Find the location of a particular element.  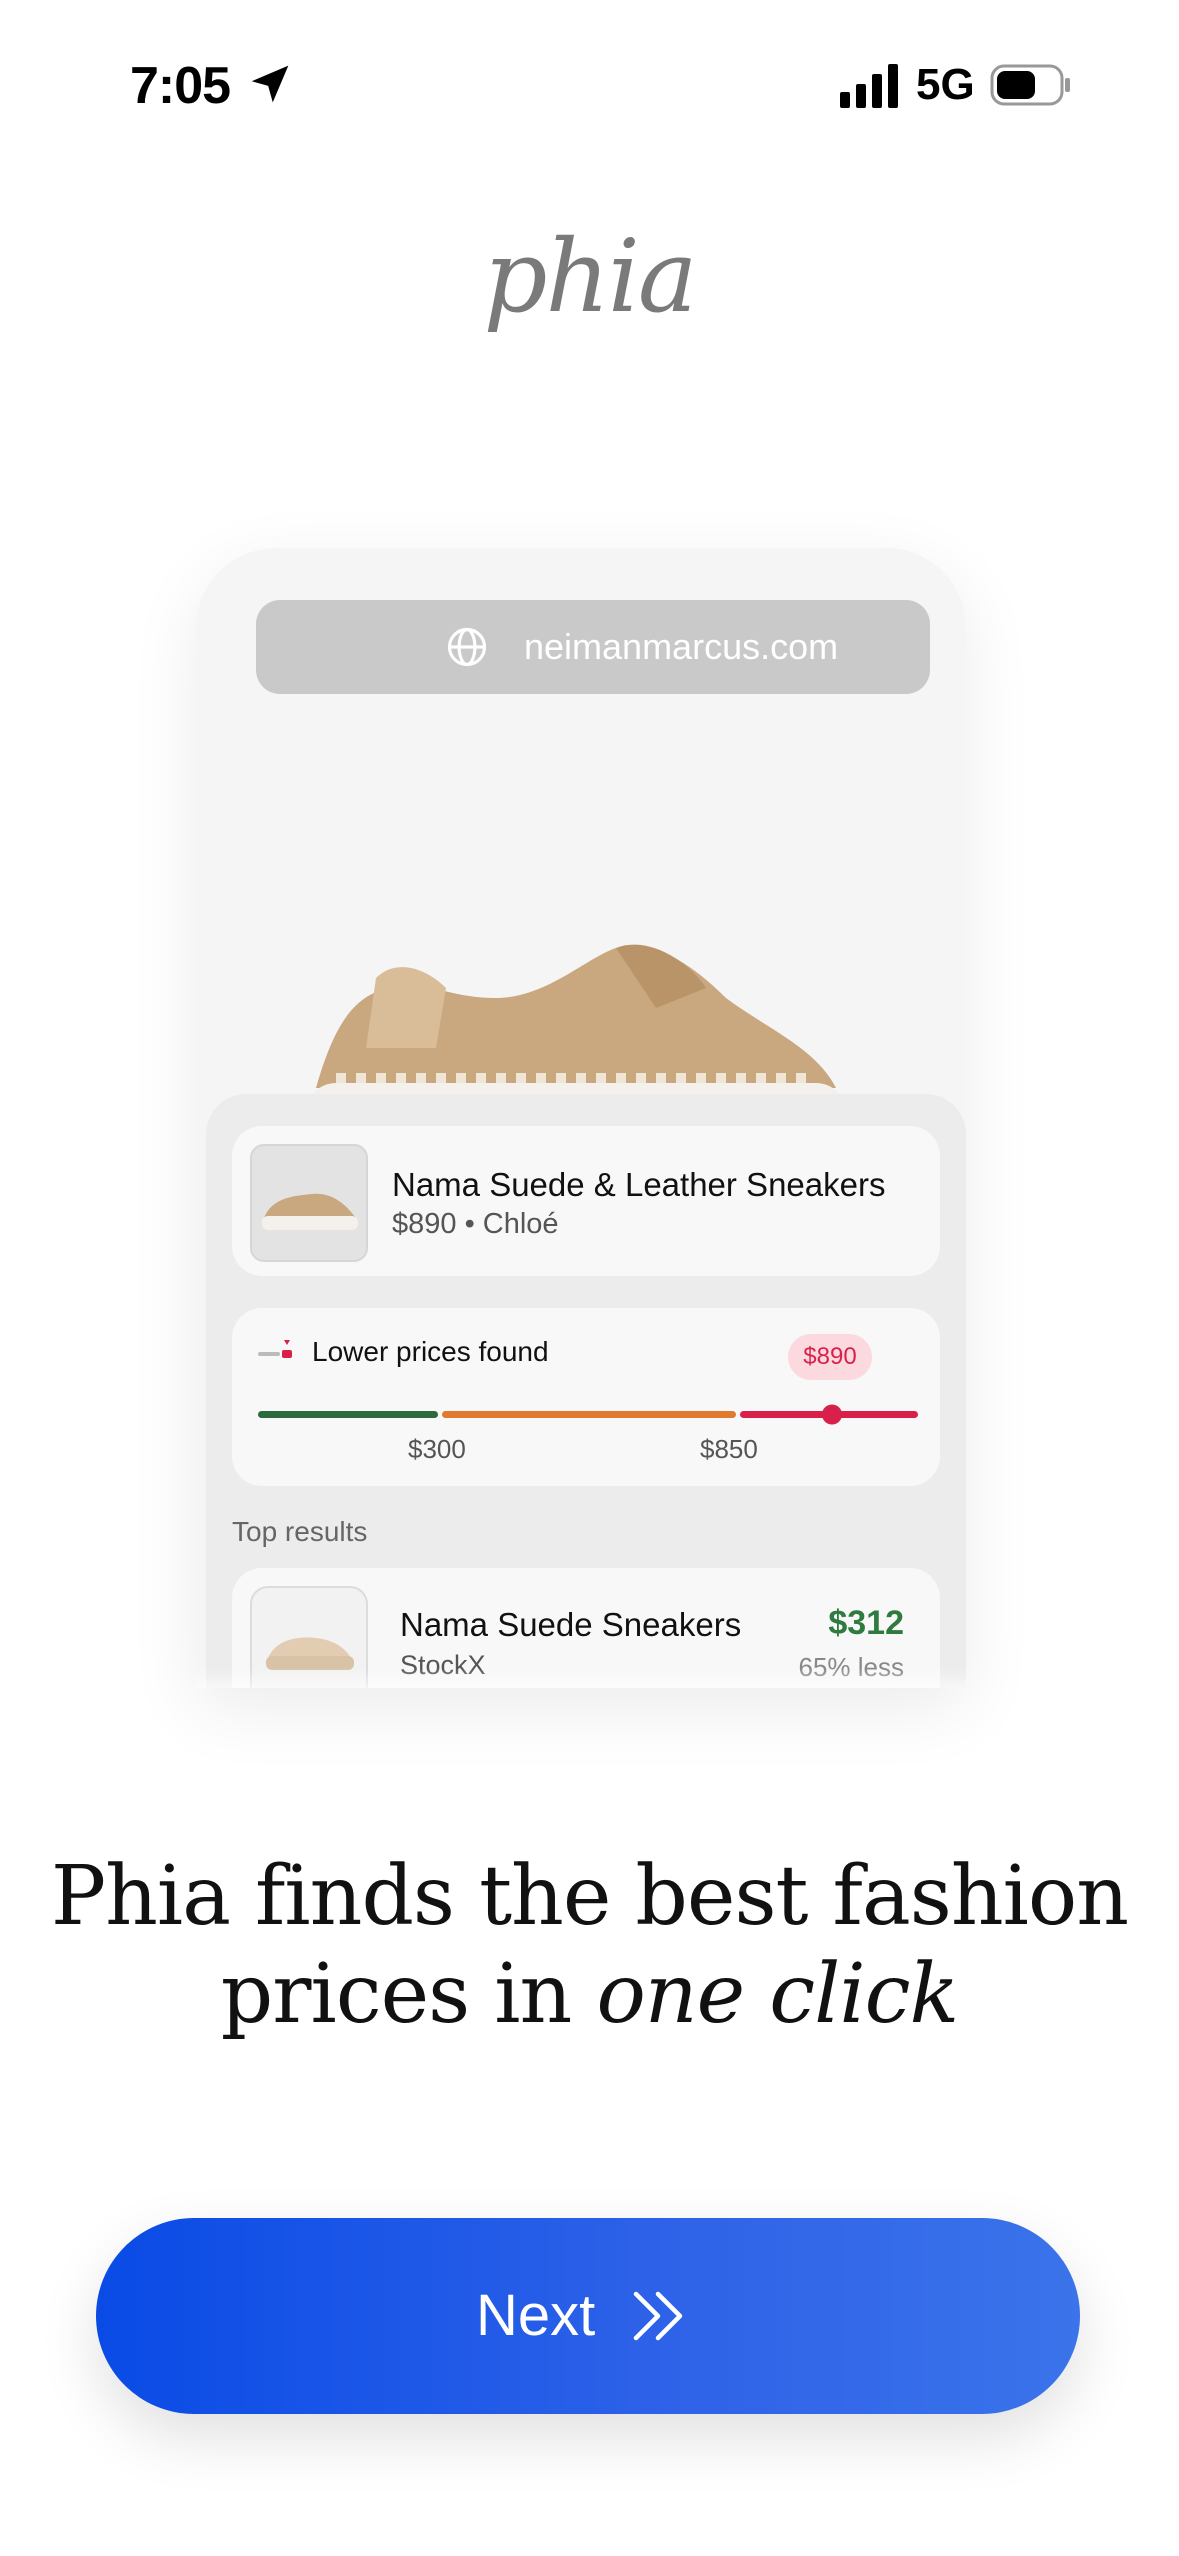

current-price-badge: $890 is located at coordinates (830, 1357).